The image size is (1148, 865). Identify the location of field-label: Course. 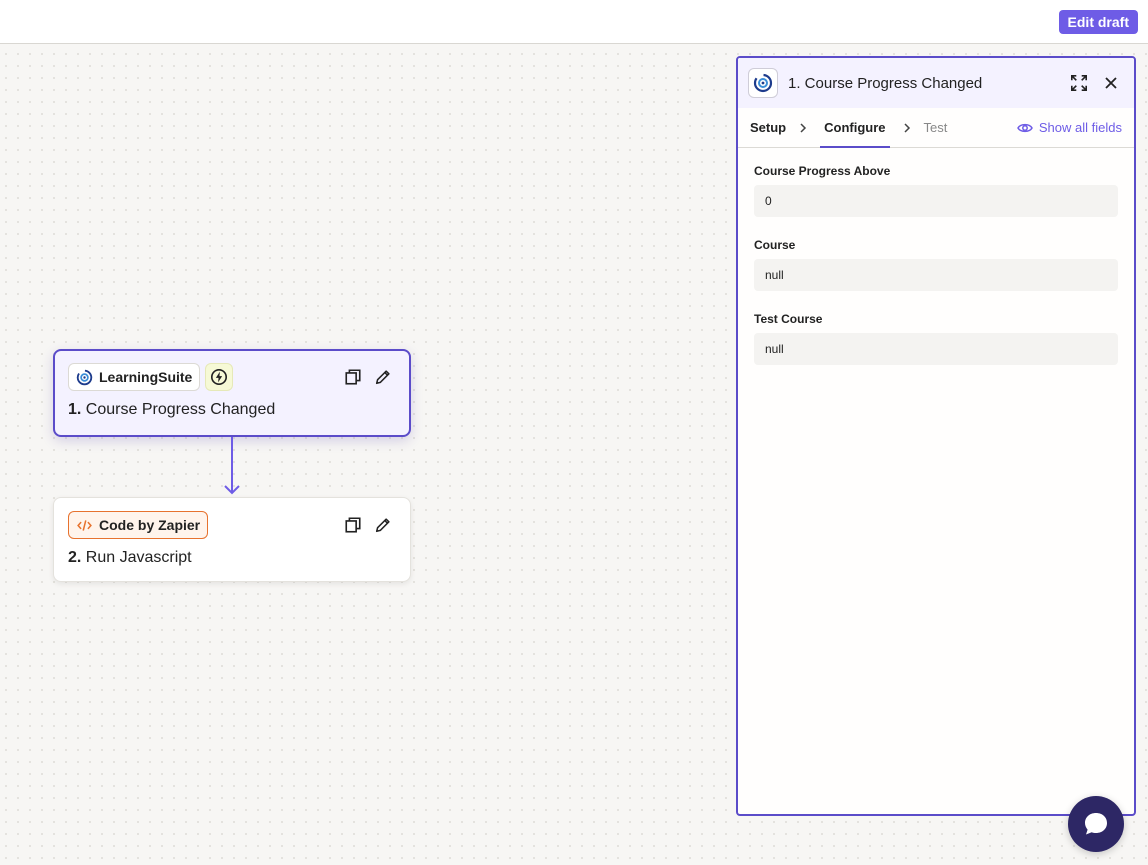
(775, 245).